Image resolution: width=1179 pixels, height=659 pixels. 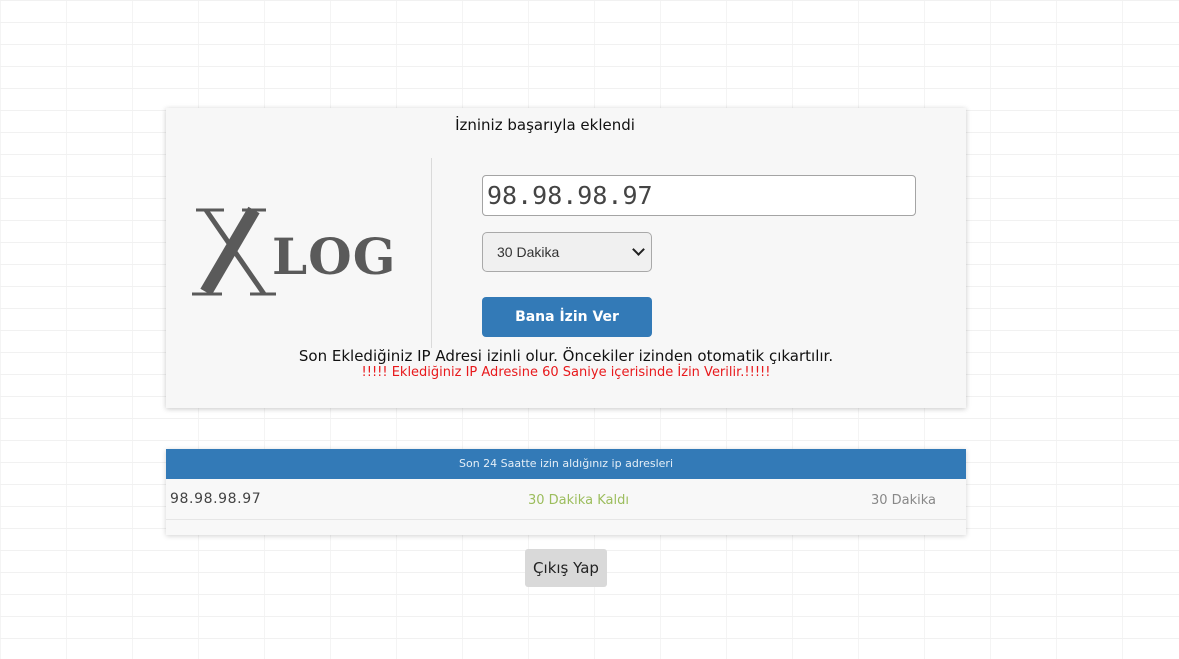 I want to click on chevron-down-icon, so click(x=638, y=249).